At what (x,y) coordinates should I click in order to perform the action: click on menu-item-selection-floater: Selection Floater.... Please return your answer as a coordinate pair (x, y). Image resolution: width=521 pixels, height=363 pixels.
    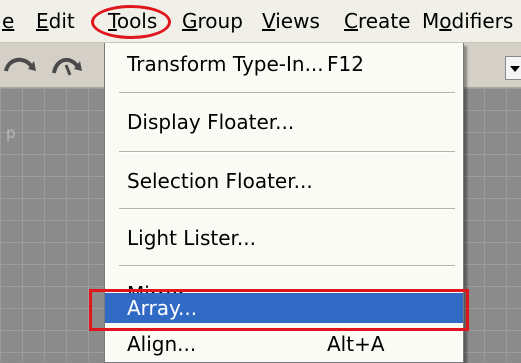
    Looking at the image, I should click on (284, 181).